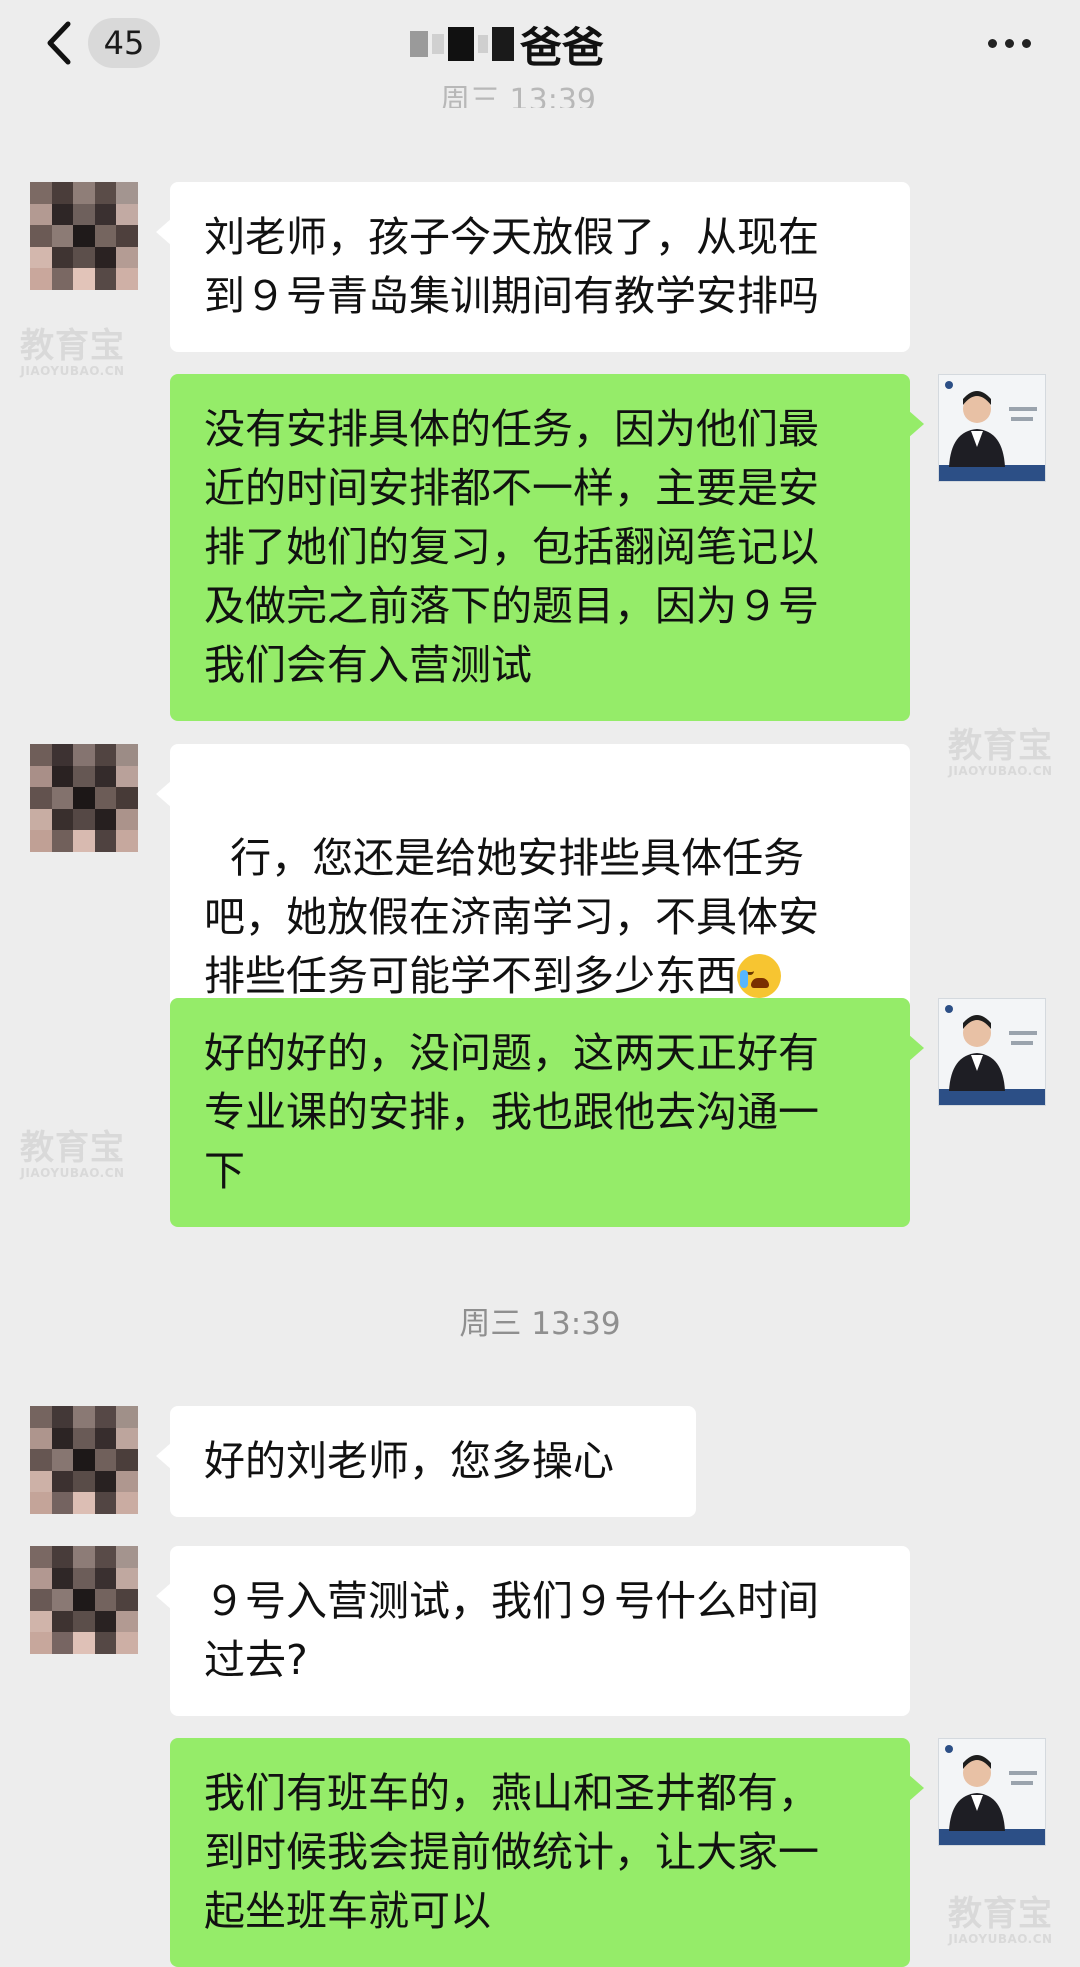 This screenshot has width=1080, height=1967. What do you see at coordinates (533, 1631) in the screenshot?
I see `message-bubble-incoming: ９号入营测试，我们９号什么时间 过去?` at bounding box center [533, 1631].